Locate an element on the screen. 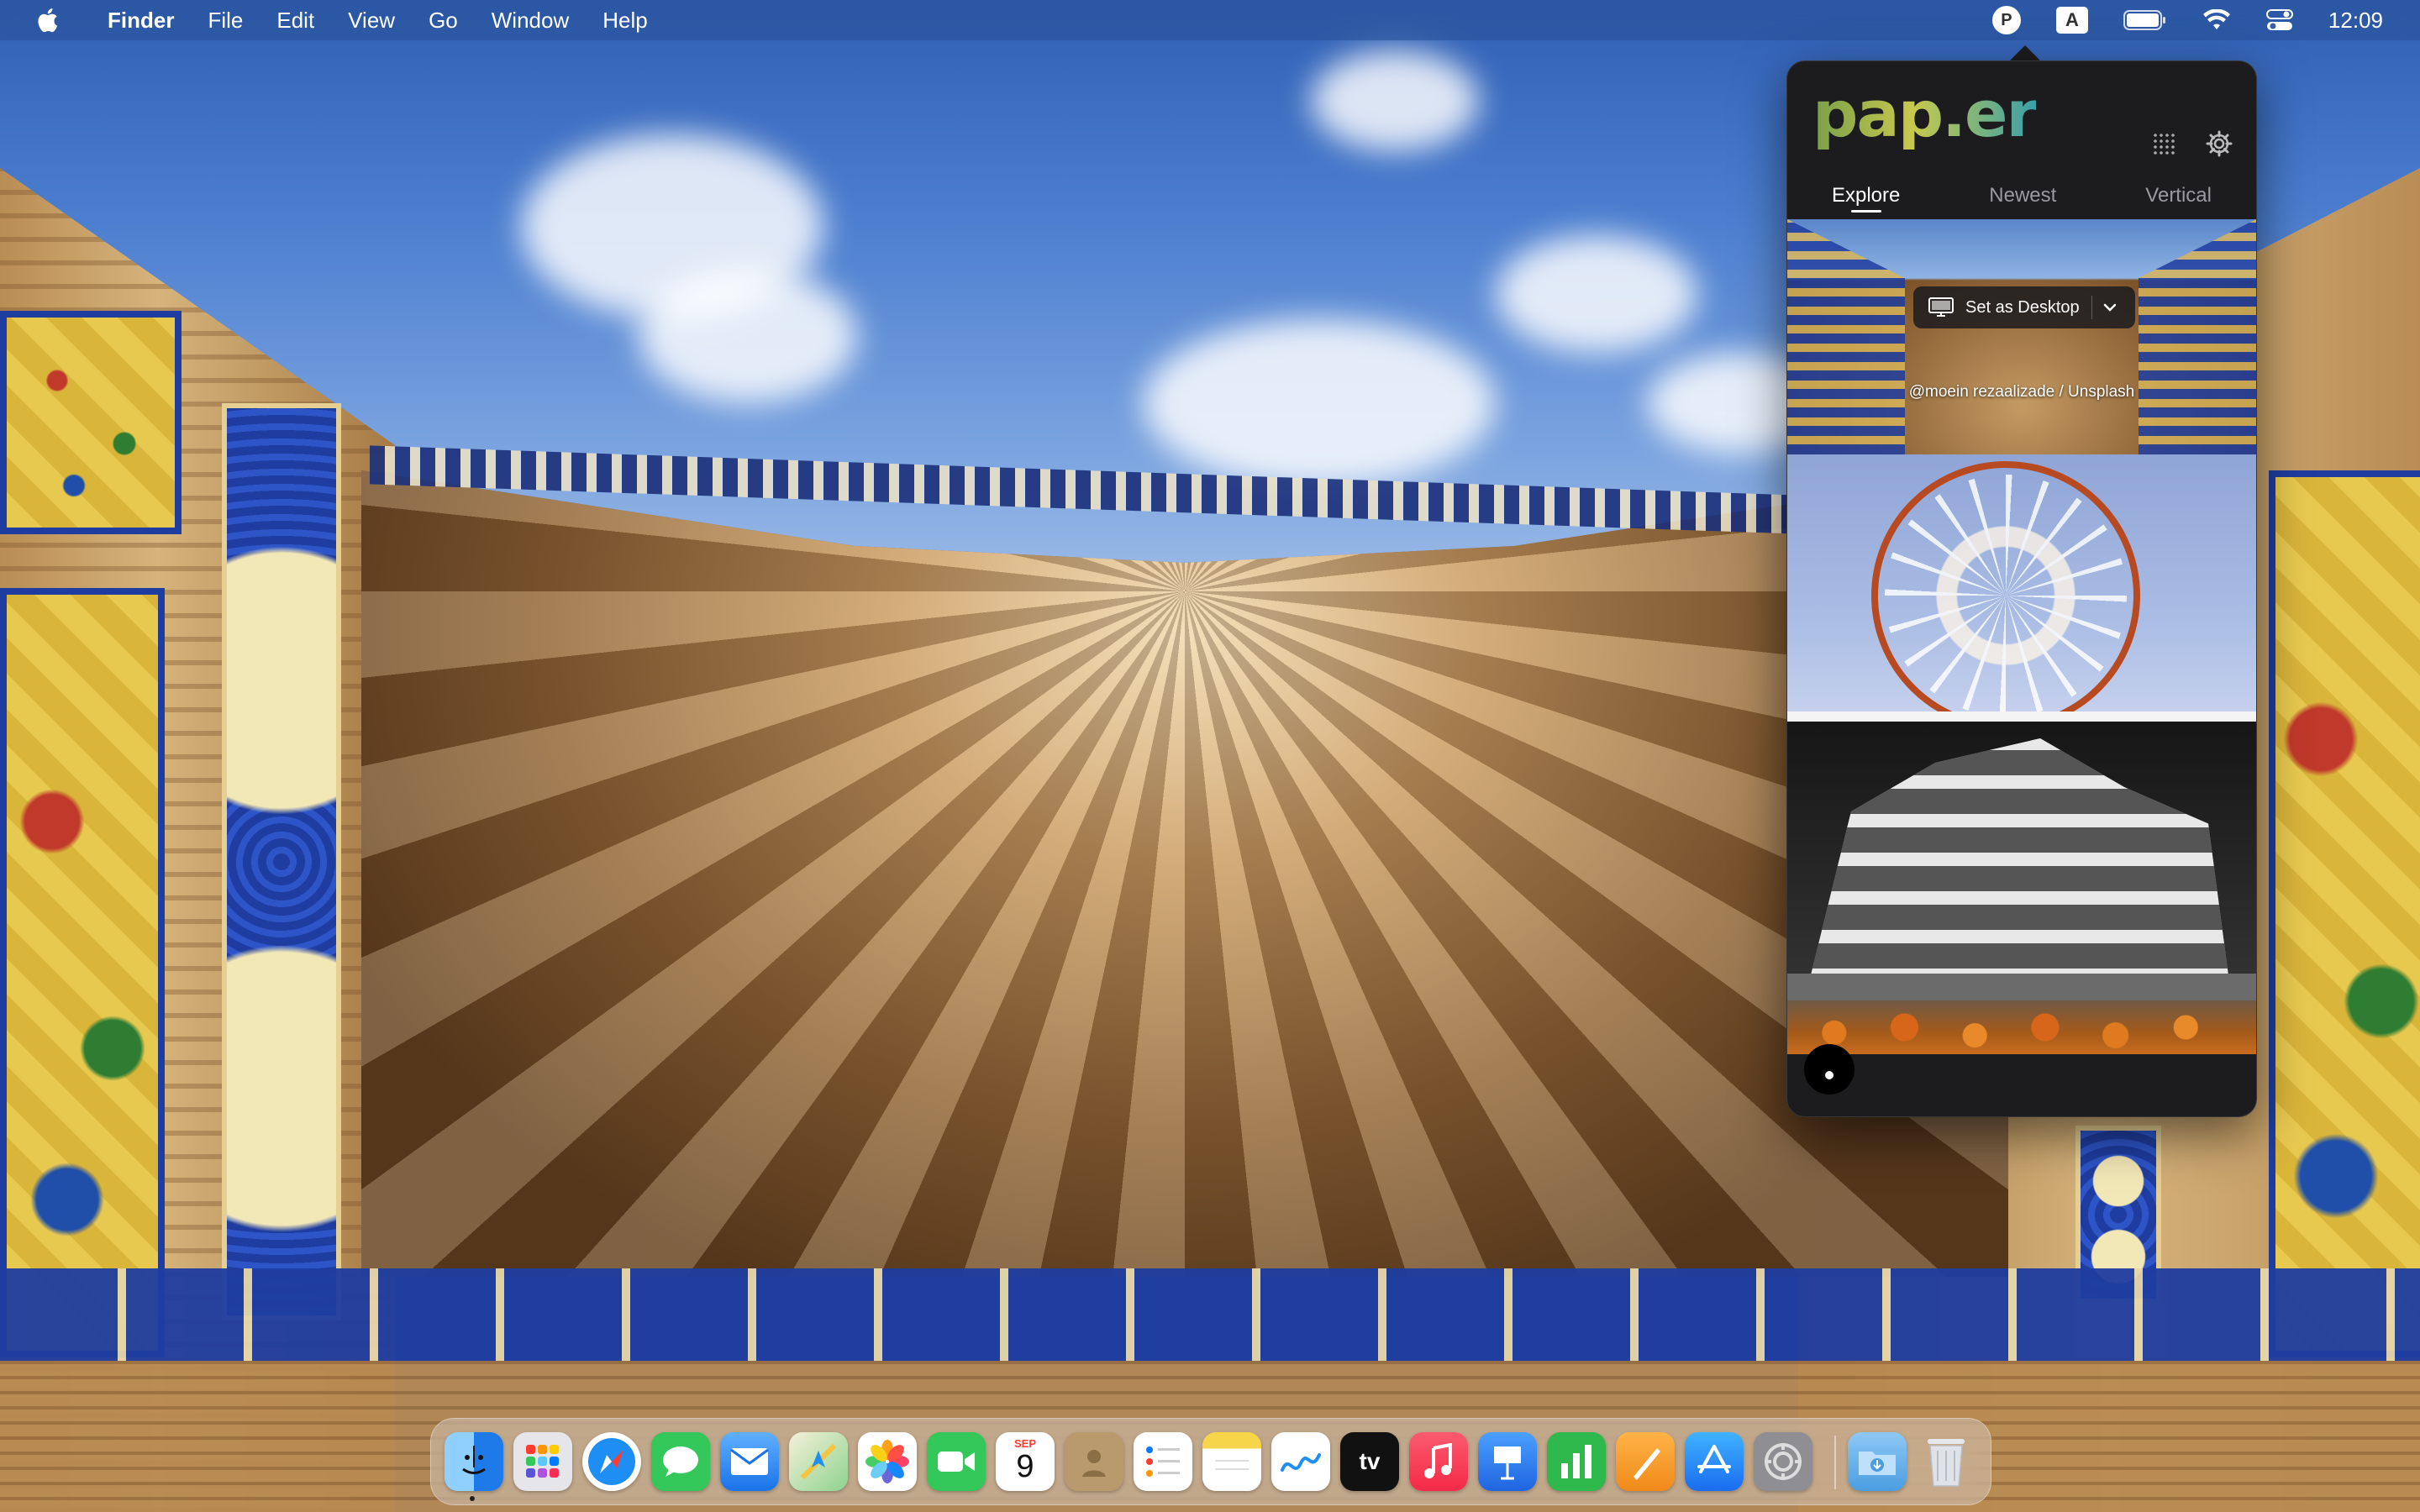 This screenshot has width=2420, height=1512. grid-dots-icon is located at coordinates (2164, 143).